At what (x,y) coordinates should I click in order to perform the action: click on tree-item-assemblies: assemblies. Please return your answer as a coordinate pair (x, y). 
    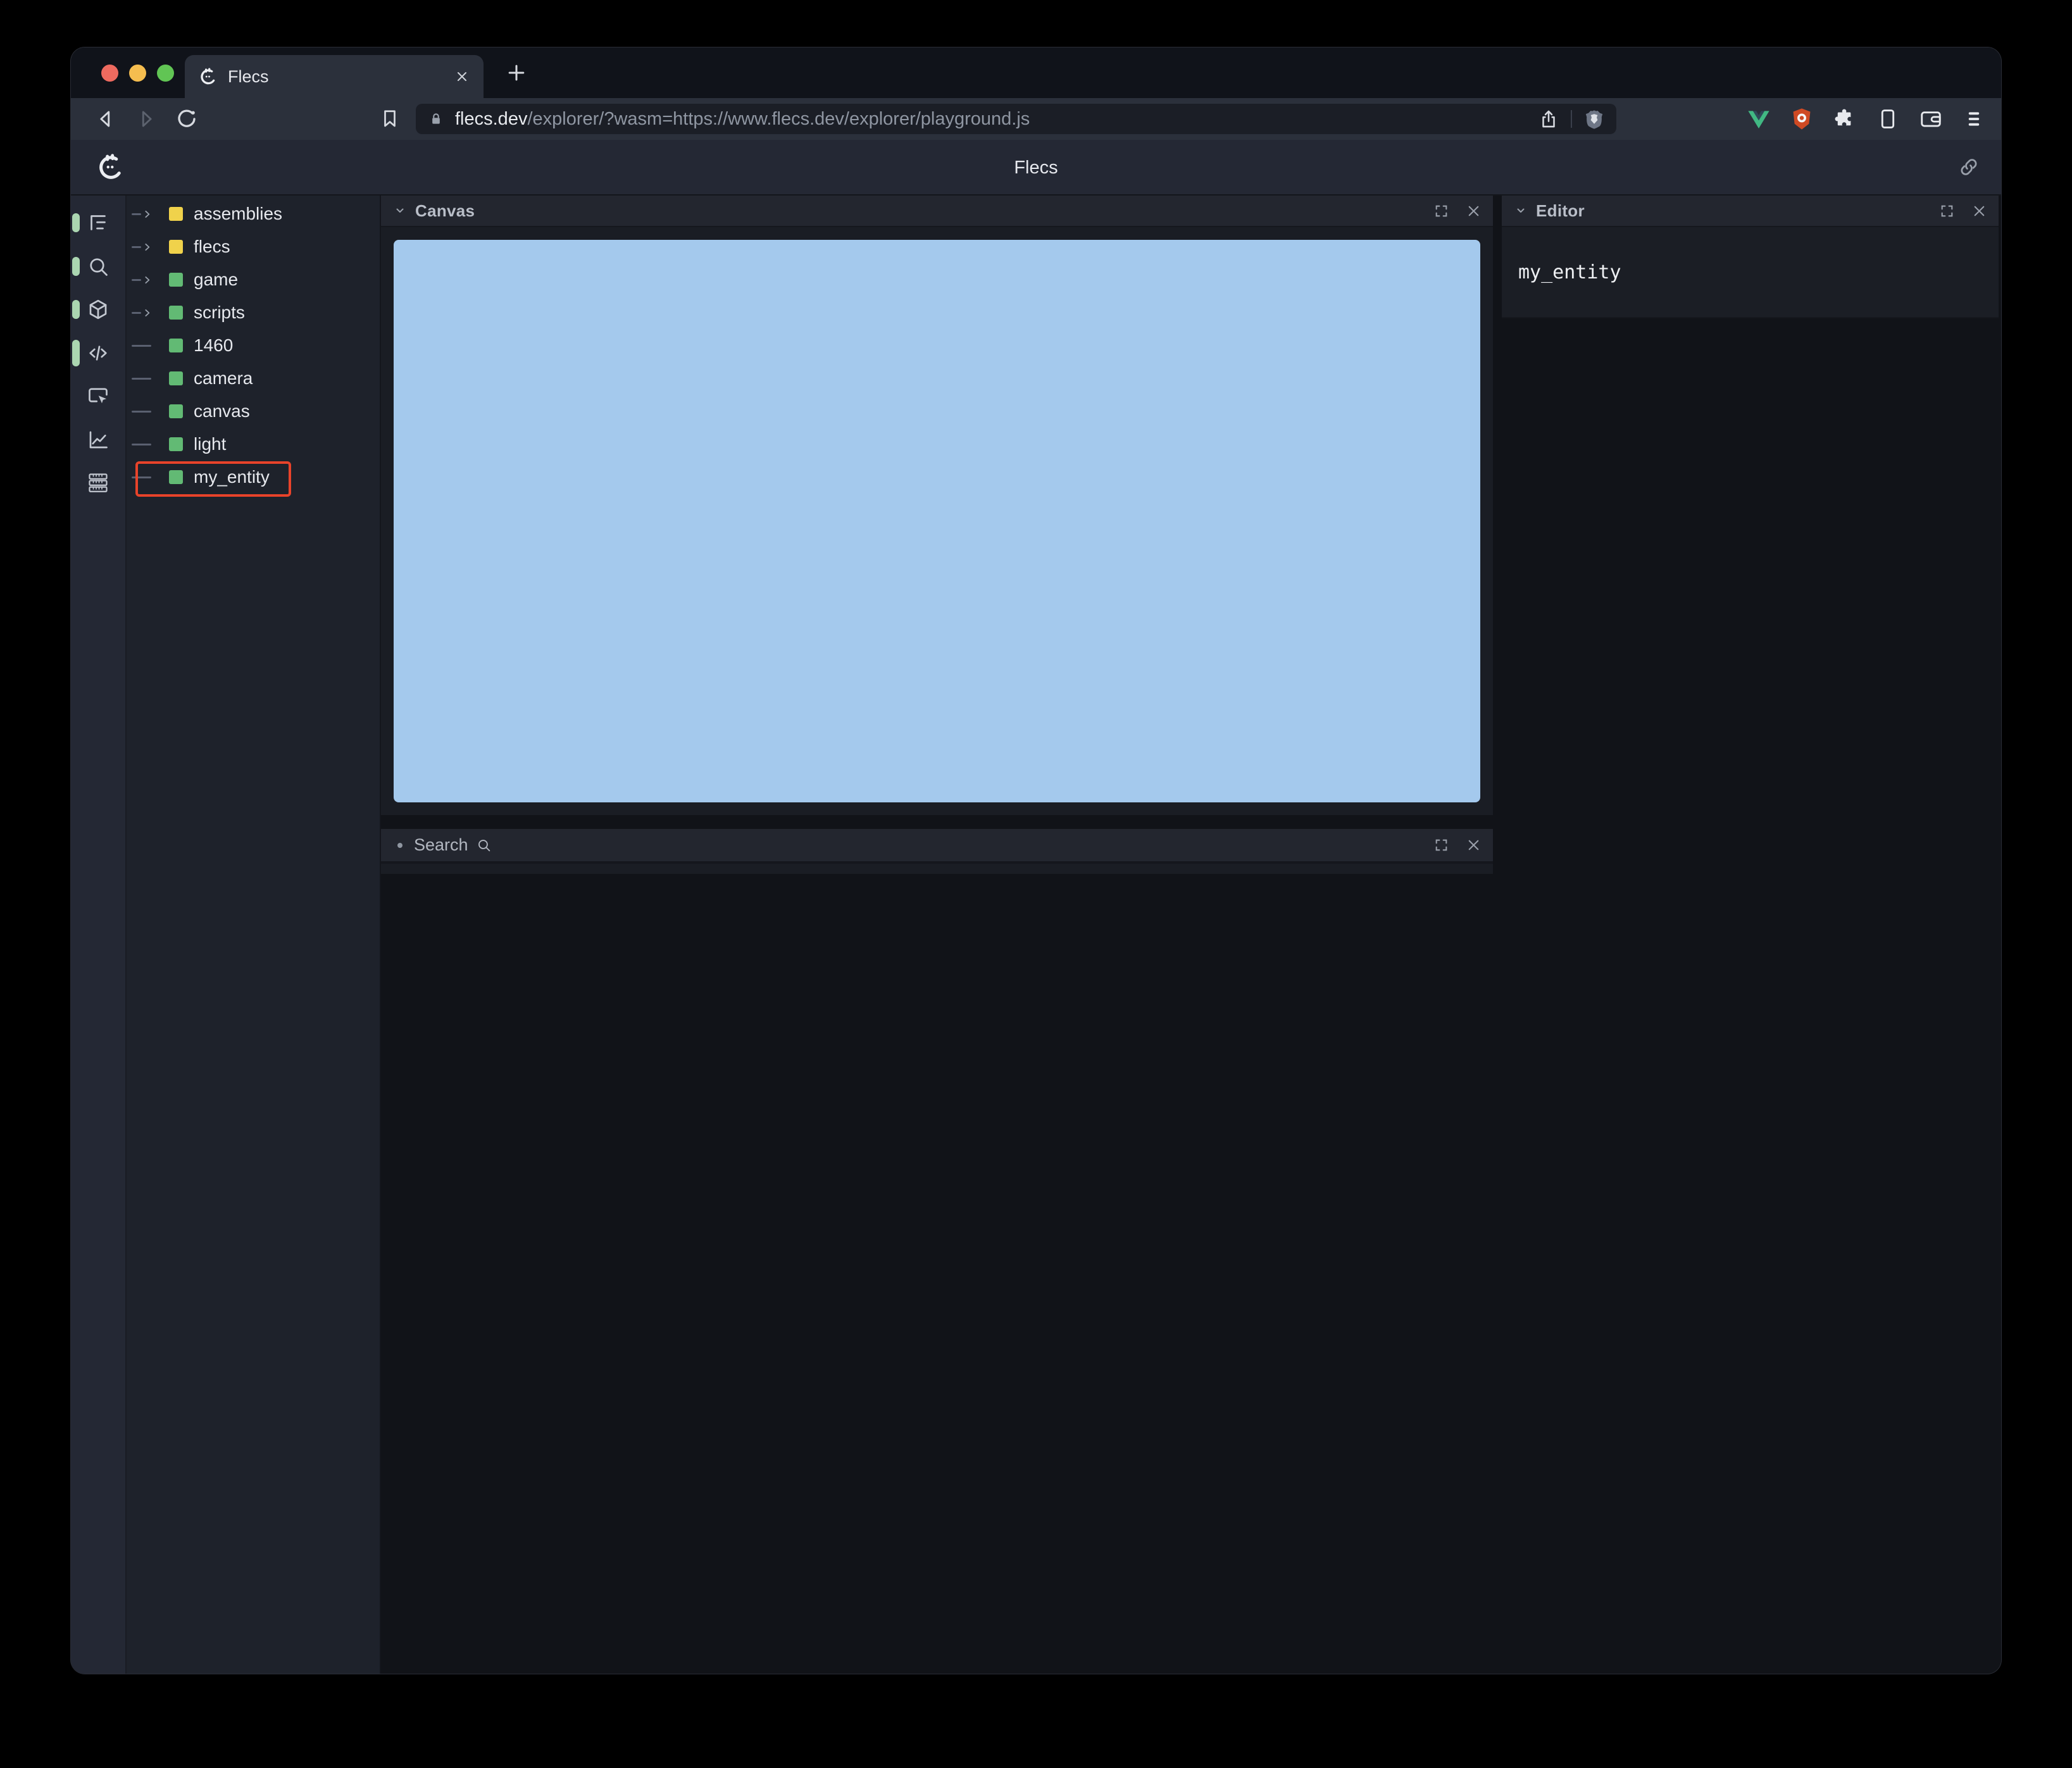
    Looking at the image, I should click on (253, 213).